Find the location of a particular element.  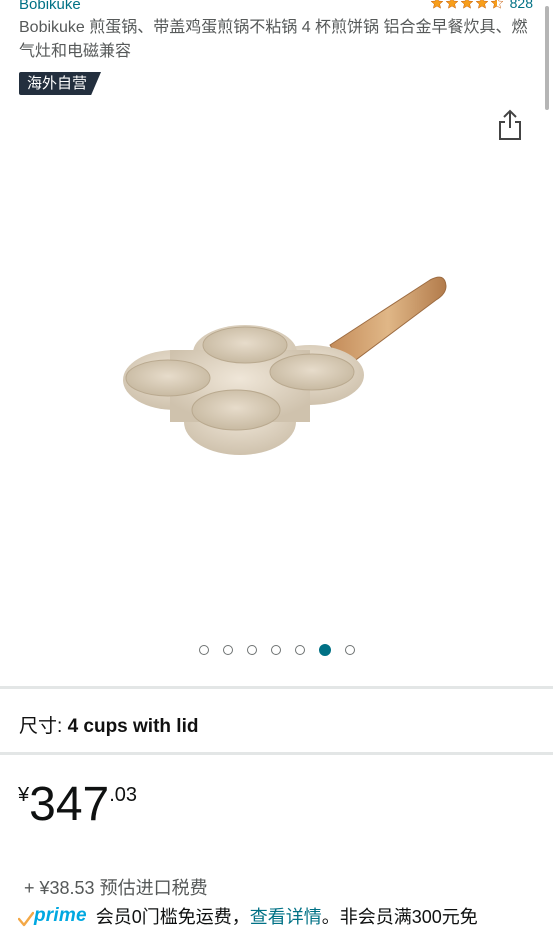

price-whole: 347 is located at coordinates (69, 804).